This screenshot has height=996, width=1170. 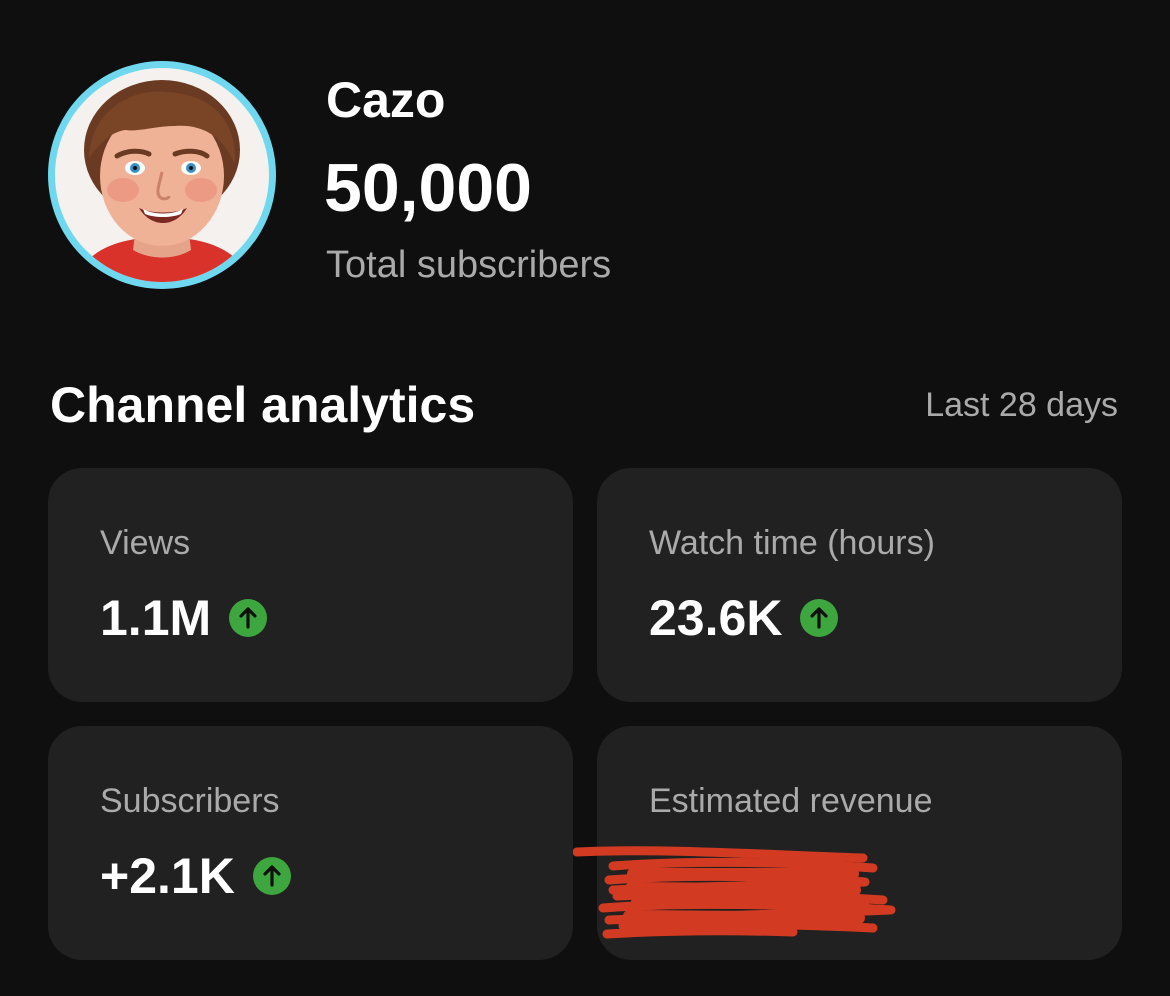 What do you see at coordinates (428, 188) in the screenshot?
I see `total-subscriber-count: 50,000` at bounding box center [428, 188].